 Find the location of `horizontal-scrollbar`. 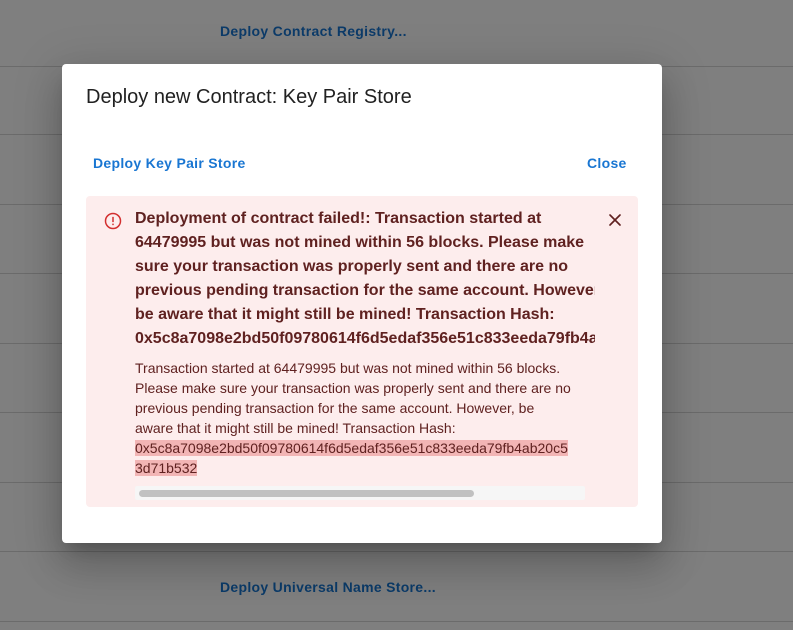

horizontal-scrollbar is located at coordinates (360, 493).